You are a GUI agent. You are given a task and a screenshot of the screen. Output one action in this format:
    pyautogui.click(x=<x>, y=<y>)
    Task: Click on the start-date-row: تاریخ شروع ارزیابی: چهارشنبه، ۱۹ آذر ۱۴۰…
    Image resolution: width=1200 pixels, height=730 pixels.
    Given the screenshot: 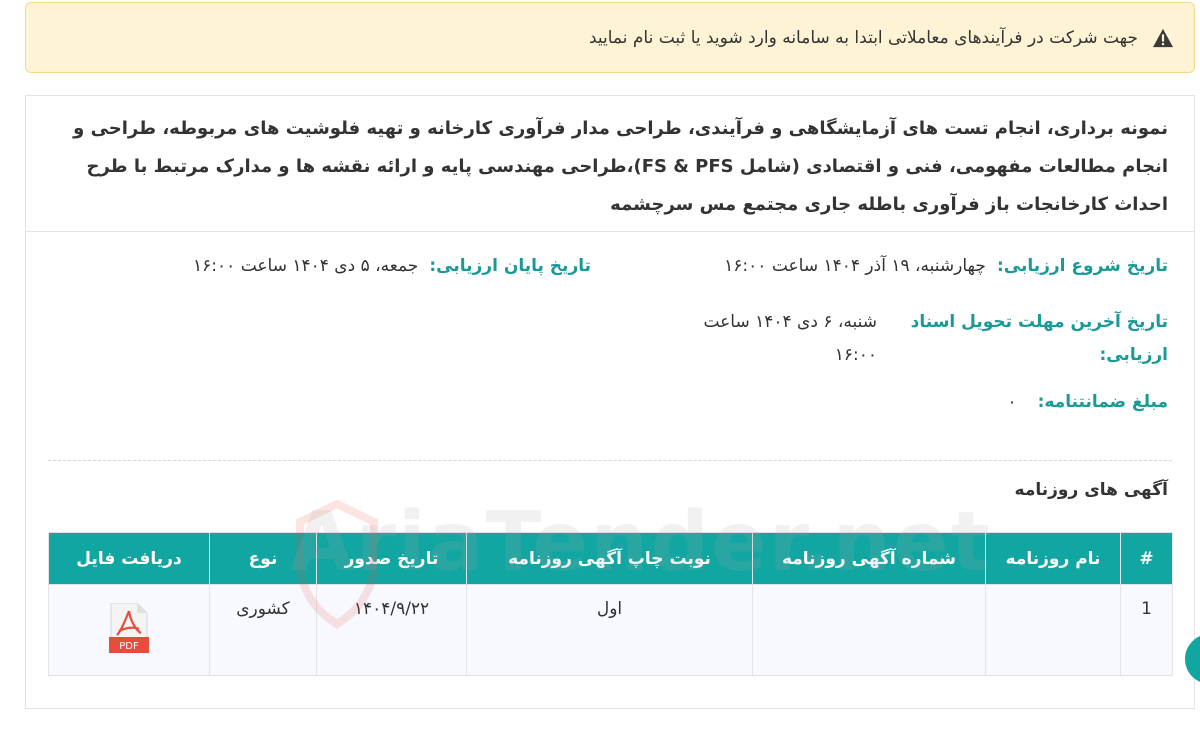 What is the action you would take?
    pyautogui.click(x=946, y=266)
    